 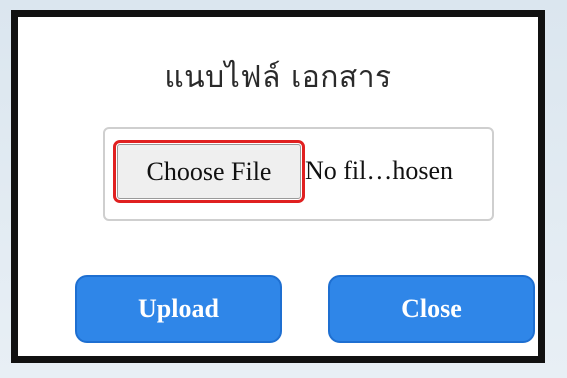 I want to click on close-button: Close, so click(x=431, y=309).